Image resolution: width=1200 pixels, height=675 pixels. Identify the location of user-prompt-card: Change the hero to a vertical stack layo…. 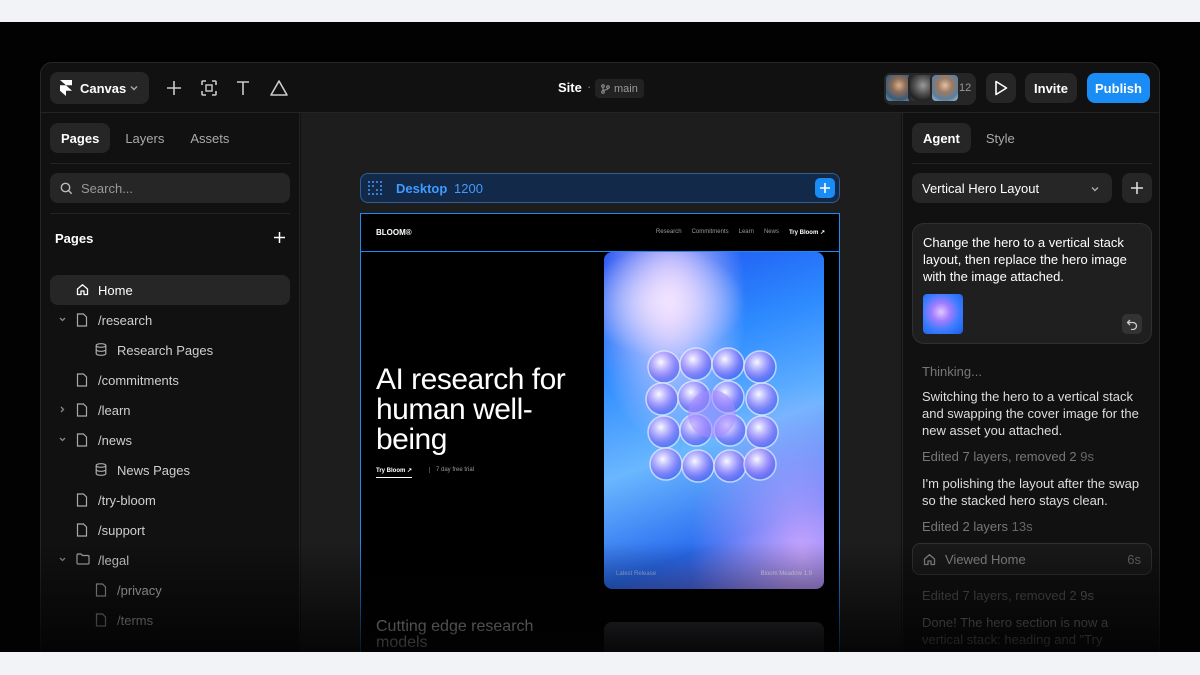
(1032, 283).